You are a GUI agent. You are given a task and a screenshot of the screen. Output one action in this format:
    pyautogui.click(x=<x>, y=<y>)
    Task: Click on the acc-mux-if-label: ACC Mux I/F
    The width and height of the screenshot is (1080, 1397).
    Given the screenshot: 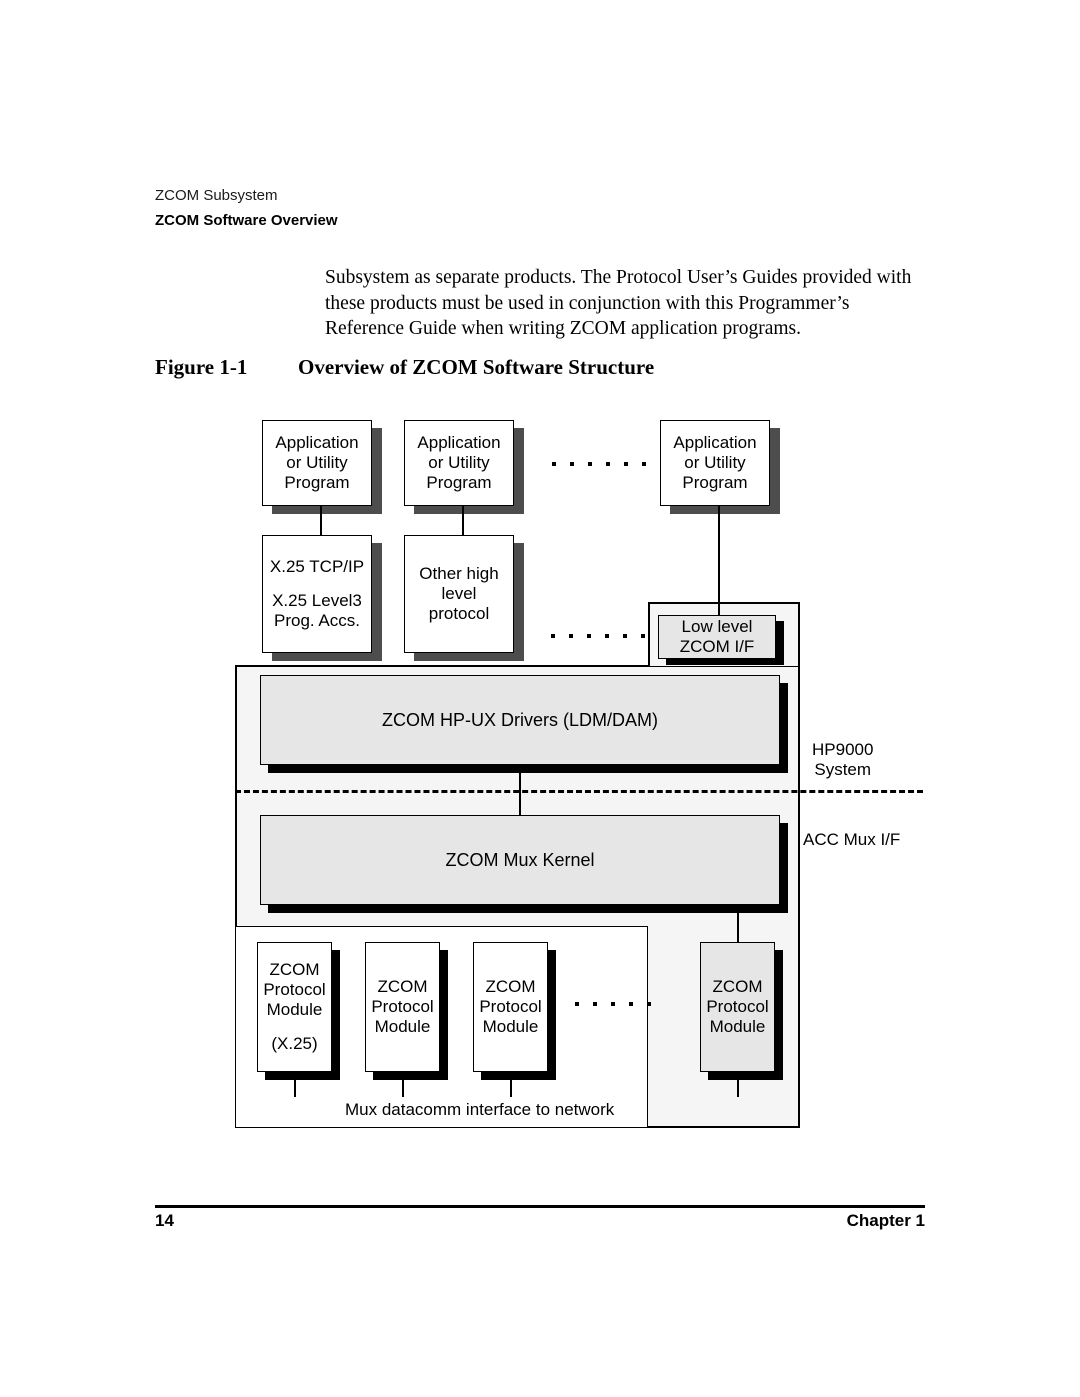 What is the action you would take?
    pyautogui.click(x=851, y=840)
    